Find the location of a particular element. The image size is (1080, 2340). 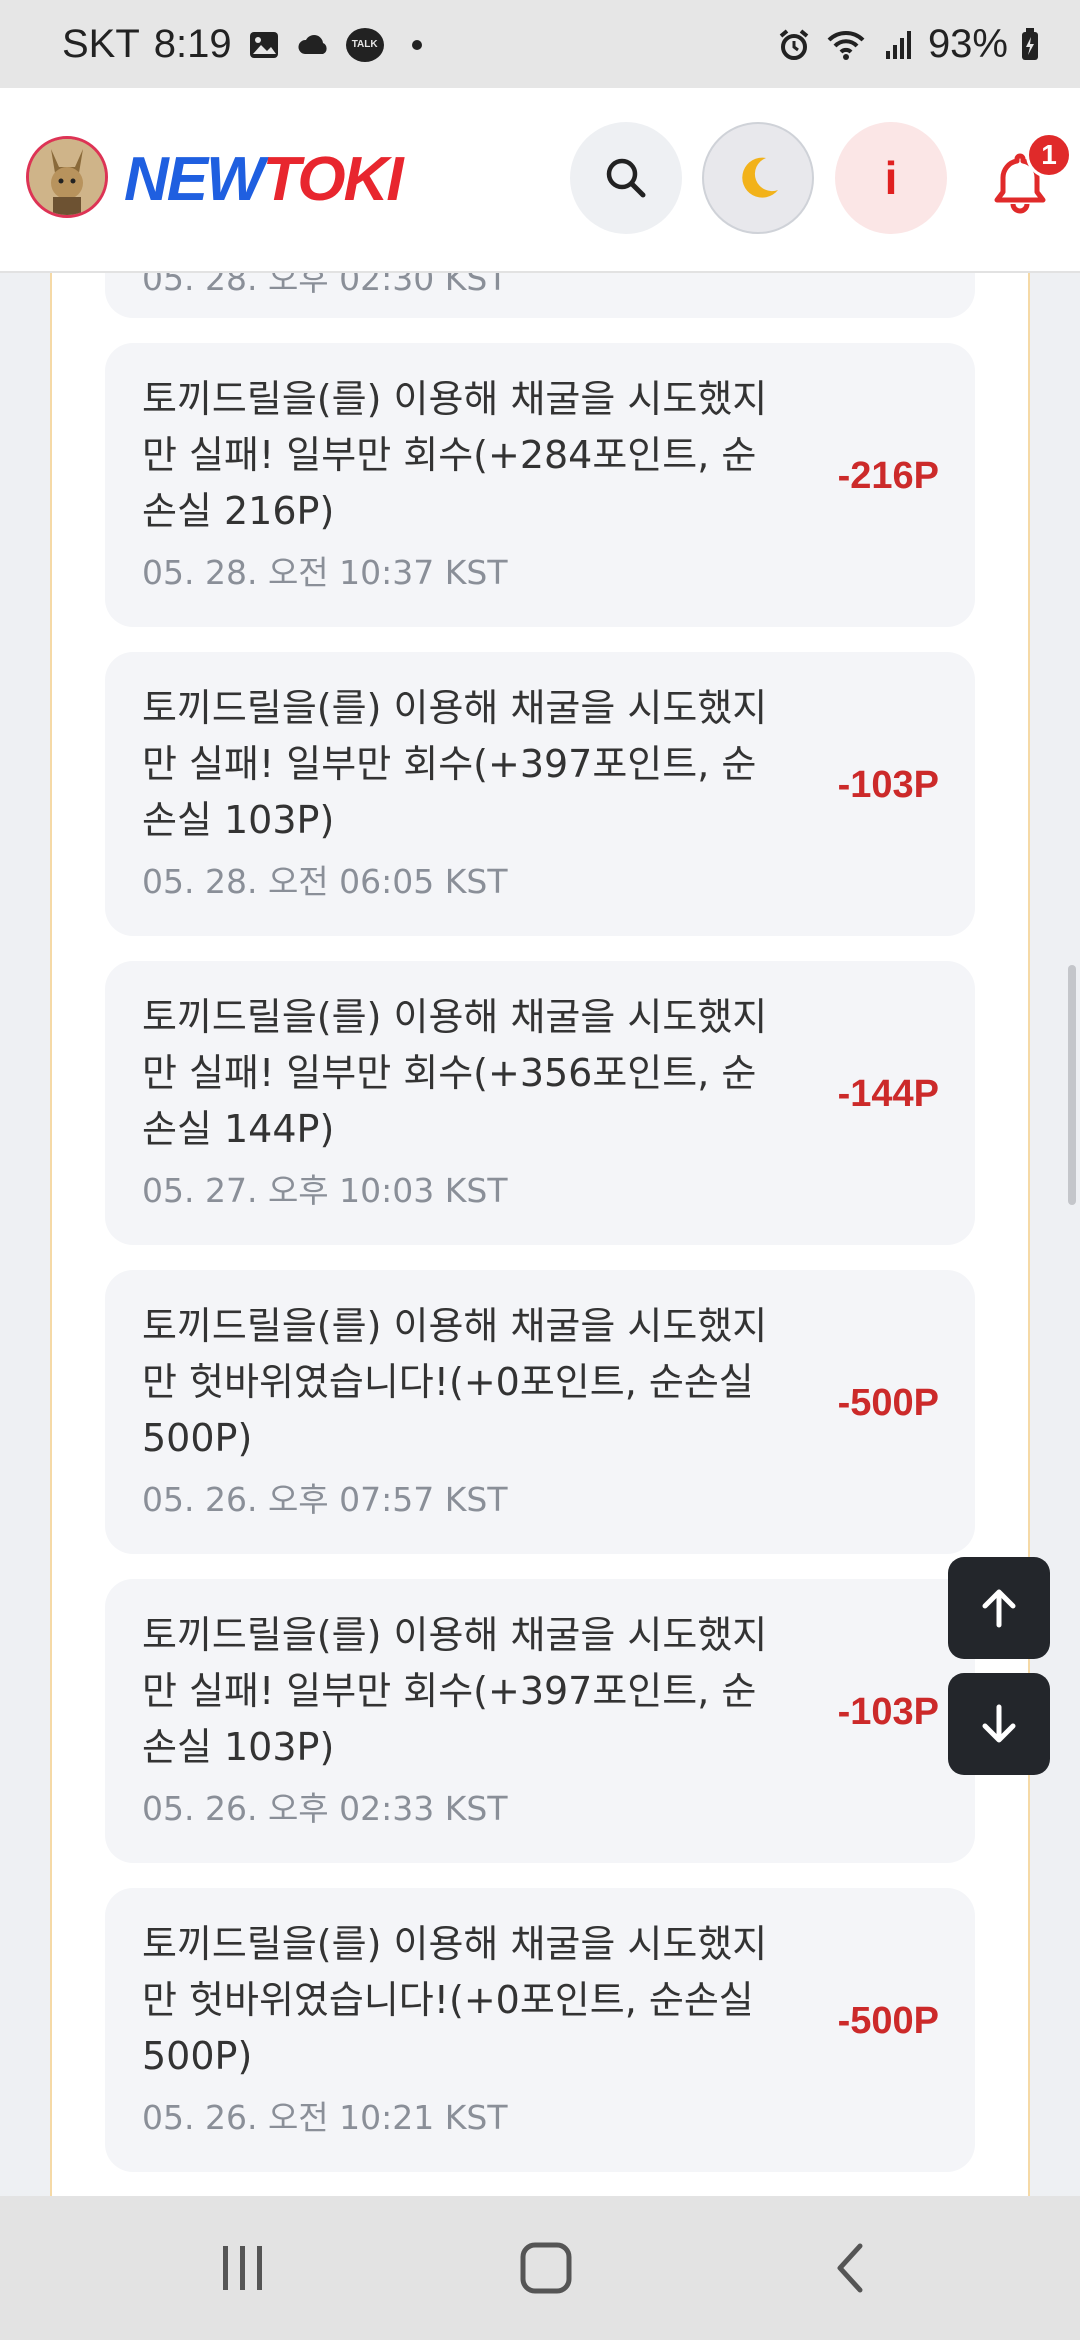

info-icon: i is located at coordinates (891, 178).